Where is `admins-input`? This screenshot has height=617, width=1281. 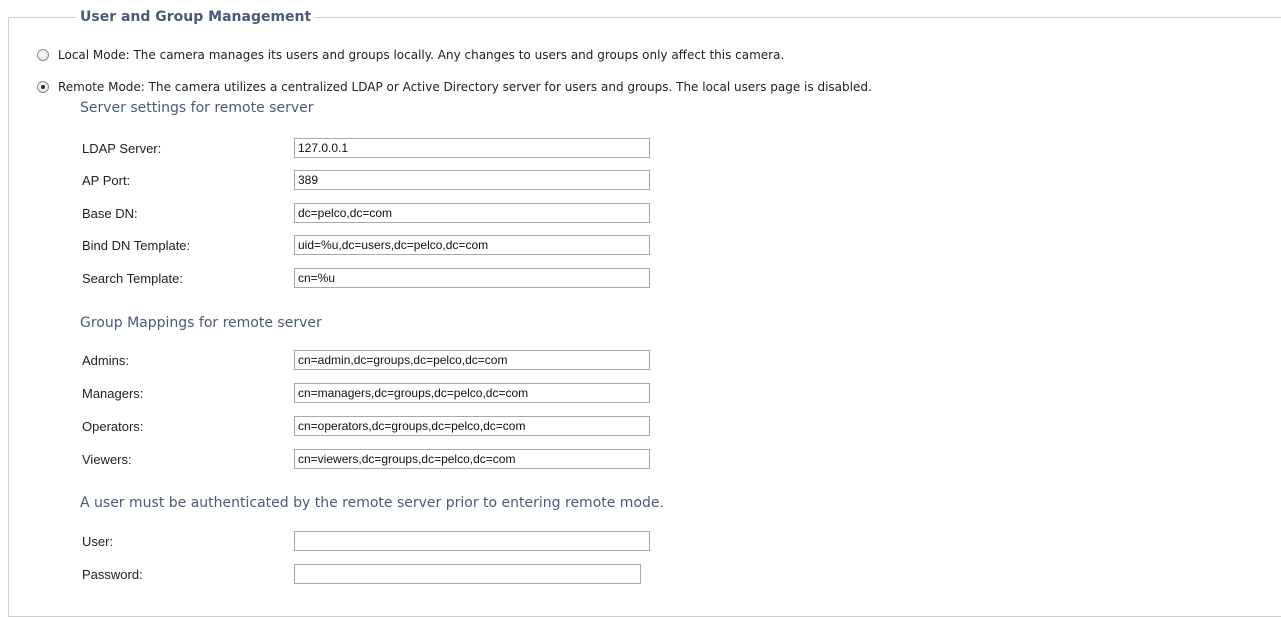
admins-input is located at coordinates (472, 360).